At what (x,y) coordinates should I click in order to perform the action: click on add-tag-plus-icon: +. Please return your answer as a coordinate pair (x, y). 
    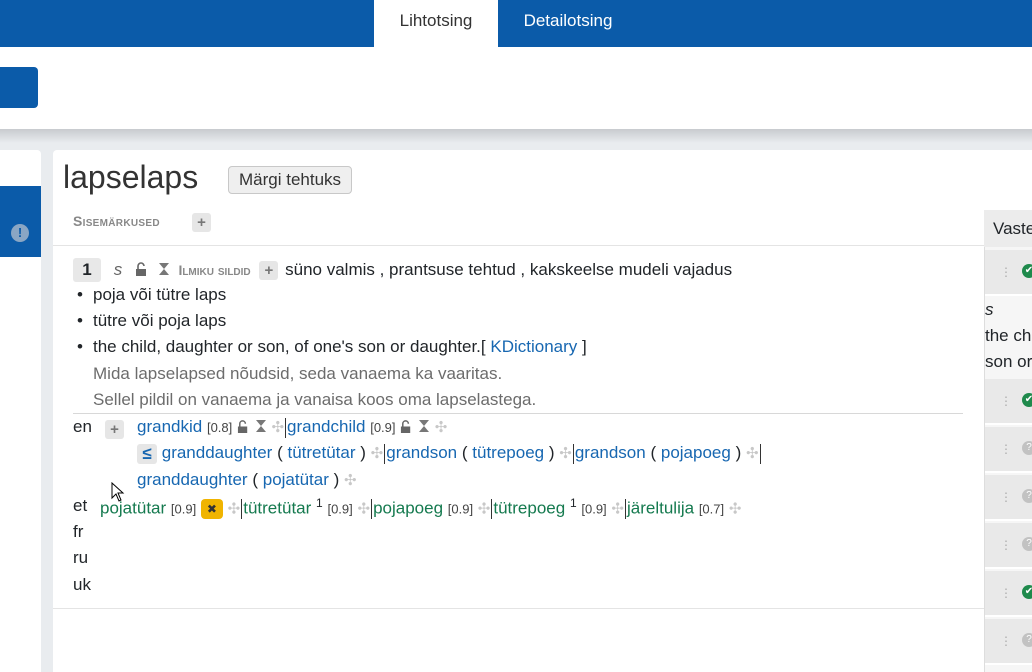
    Looking at the image, I should click on (269, 270).